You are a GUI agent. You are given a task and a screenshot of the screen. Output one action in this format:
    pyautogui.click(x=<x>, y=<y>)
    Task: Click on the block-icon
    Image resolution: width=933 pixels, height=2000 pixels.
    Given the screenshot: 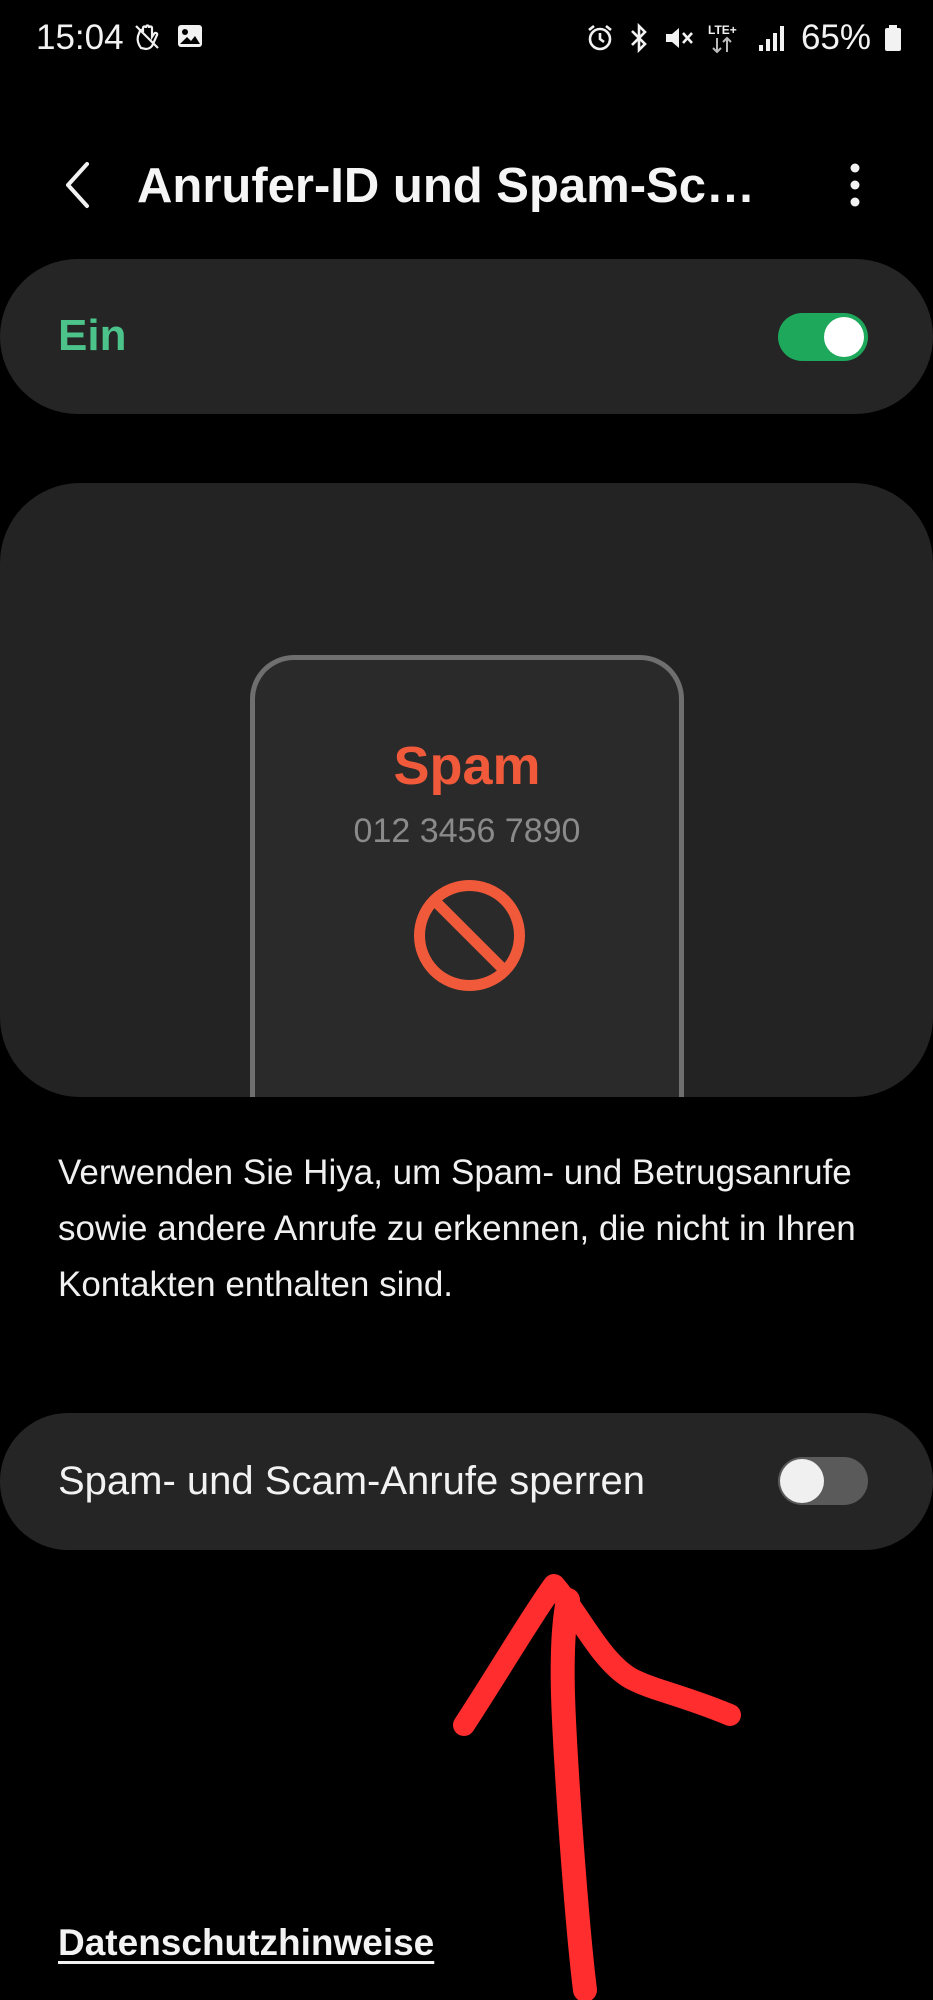 What is the action you would take?
    pyautogui.click(x=469, y=935)
    